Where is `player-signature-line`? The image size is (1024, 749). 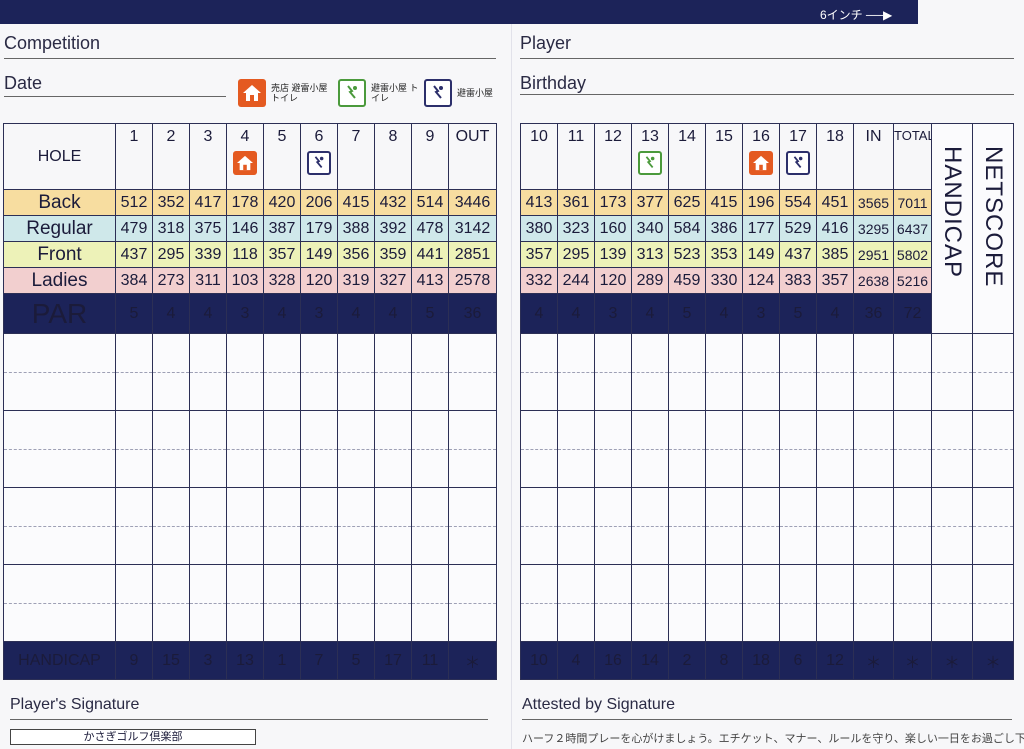
player-signature-line is located at coordinates (249, 719).